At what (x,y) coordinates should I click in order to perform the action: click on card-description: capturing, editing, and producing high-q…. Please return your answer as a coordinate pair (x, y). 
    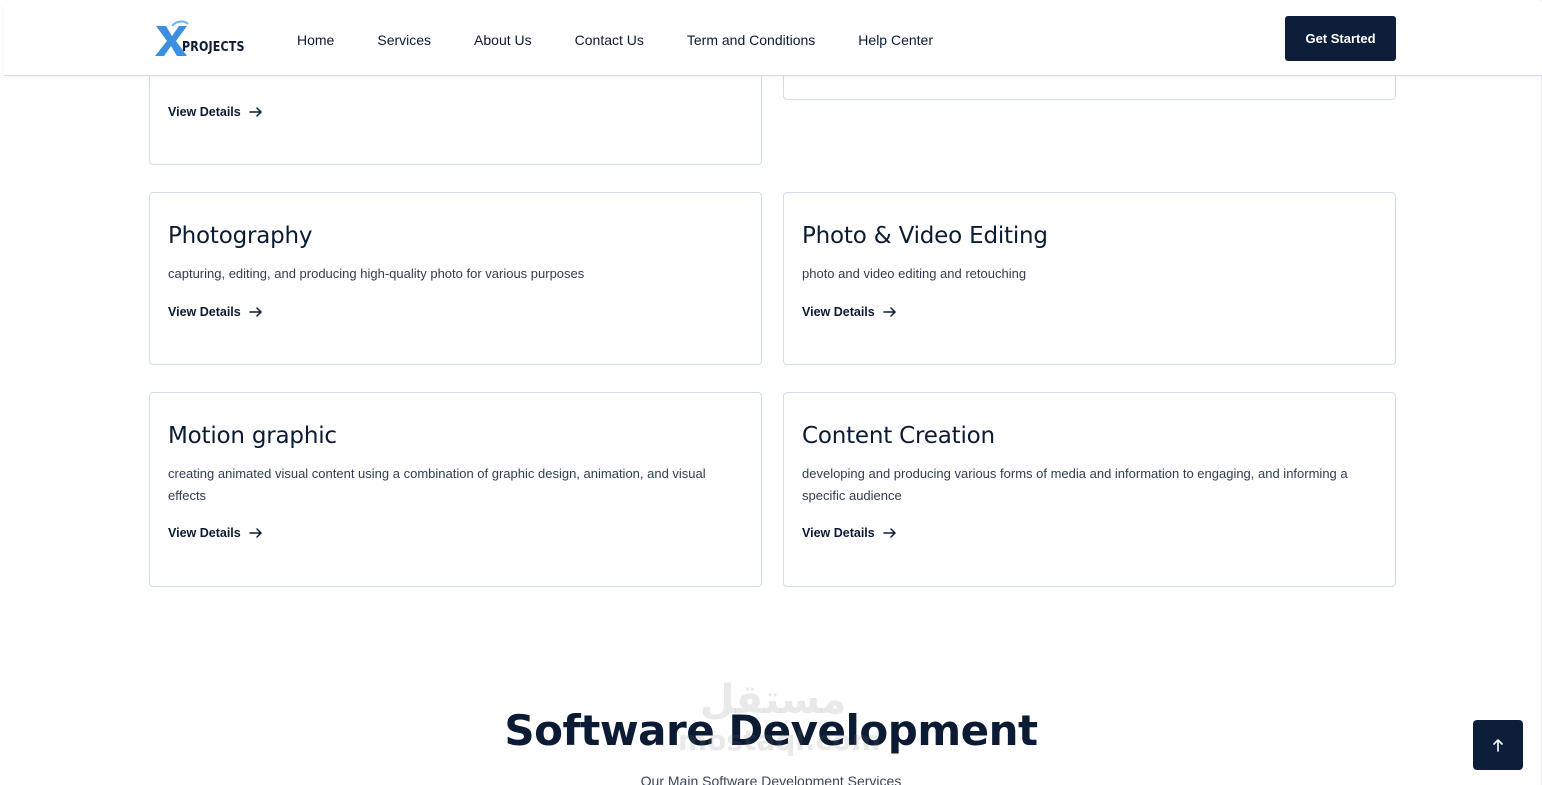
    Looking at the image, I should click on (376, 273).